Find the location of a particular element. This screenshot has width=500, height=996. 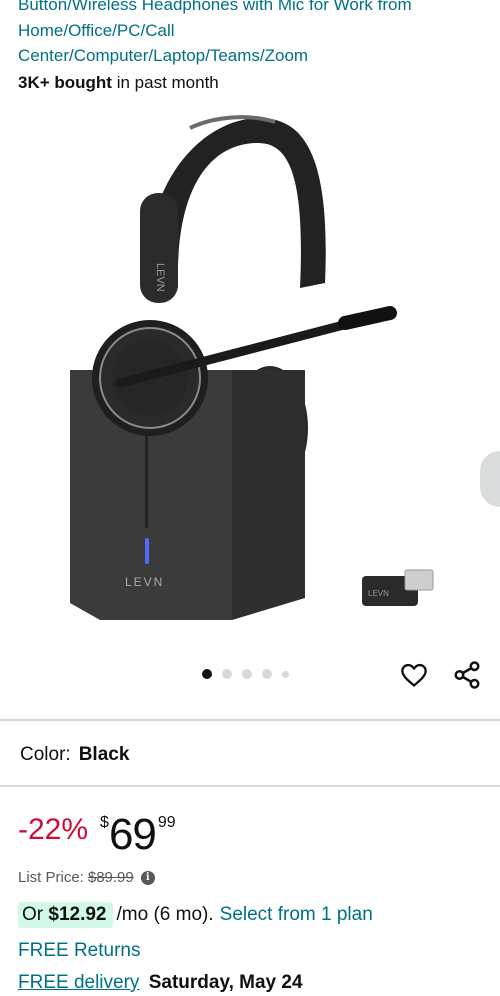

brand-mark-dongle: LEVN is located at coordinates (378, 593).